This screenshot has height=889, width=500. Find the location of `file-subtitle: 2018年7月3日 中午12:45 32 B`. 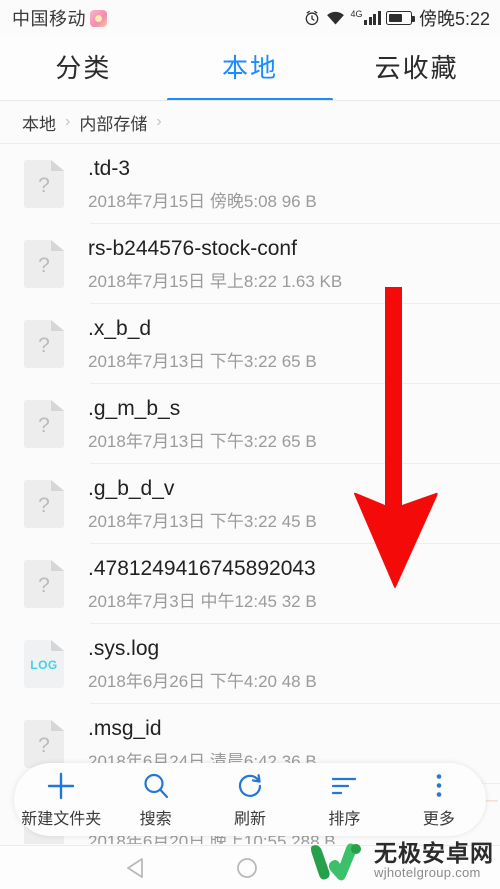

file-subtitle: 2018年7月3日 中午12:45 32 B is located at coordinates (202, 602).